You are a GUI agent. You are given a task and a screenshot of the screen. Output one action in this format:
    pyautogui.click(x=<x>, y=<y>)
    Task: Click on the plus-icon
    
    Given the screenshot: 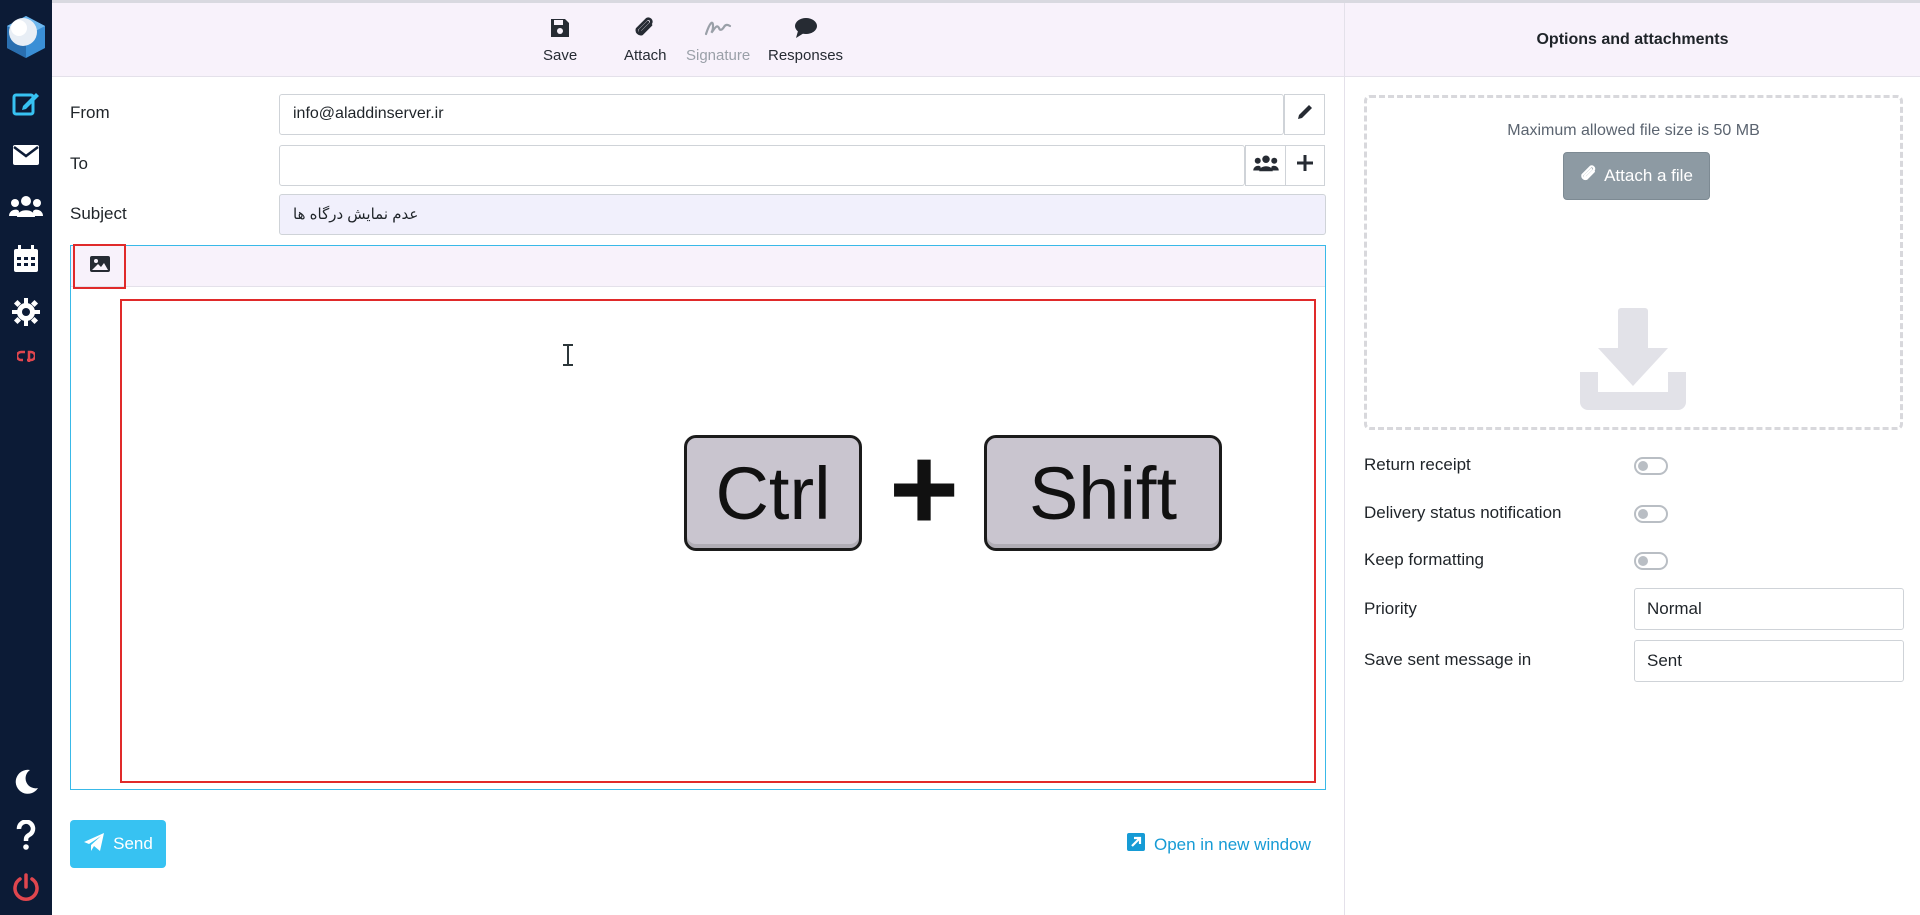 What is the action you would take?
    pyautogui.click(x=1305, y=165)
    